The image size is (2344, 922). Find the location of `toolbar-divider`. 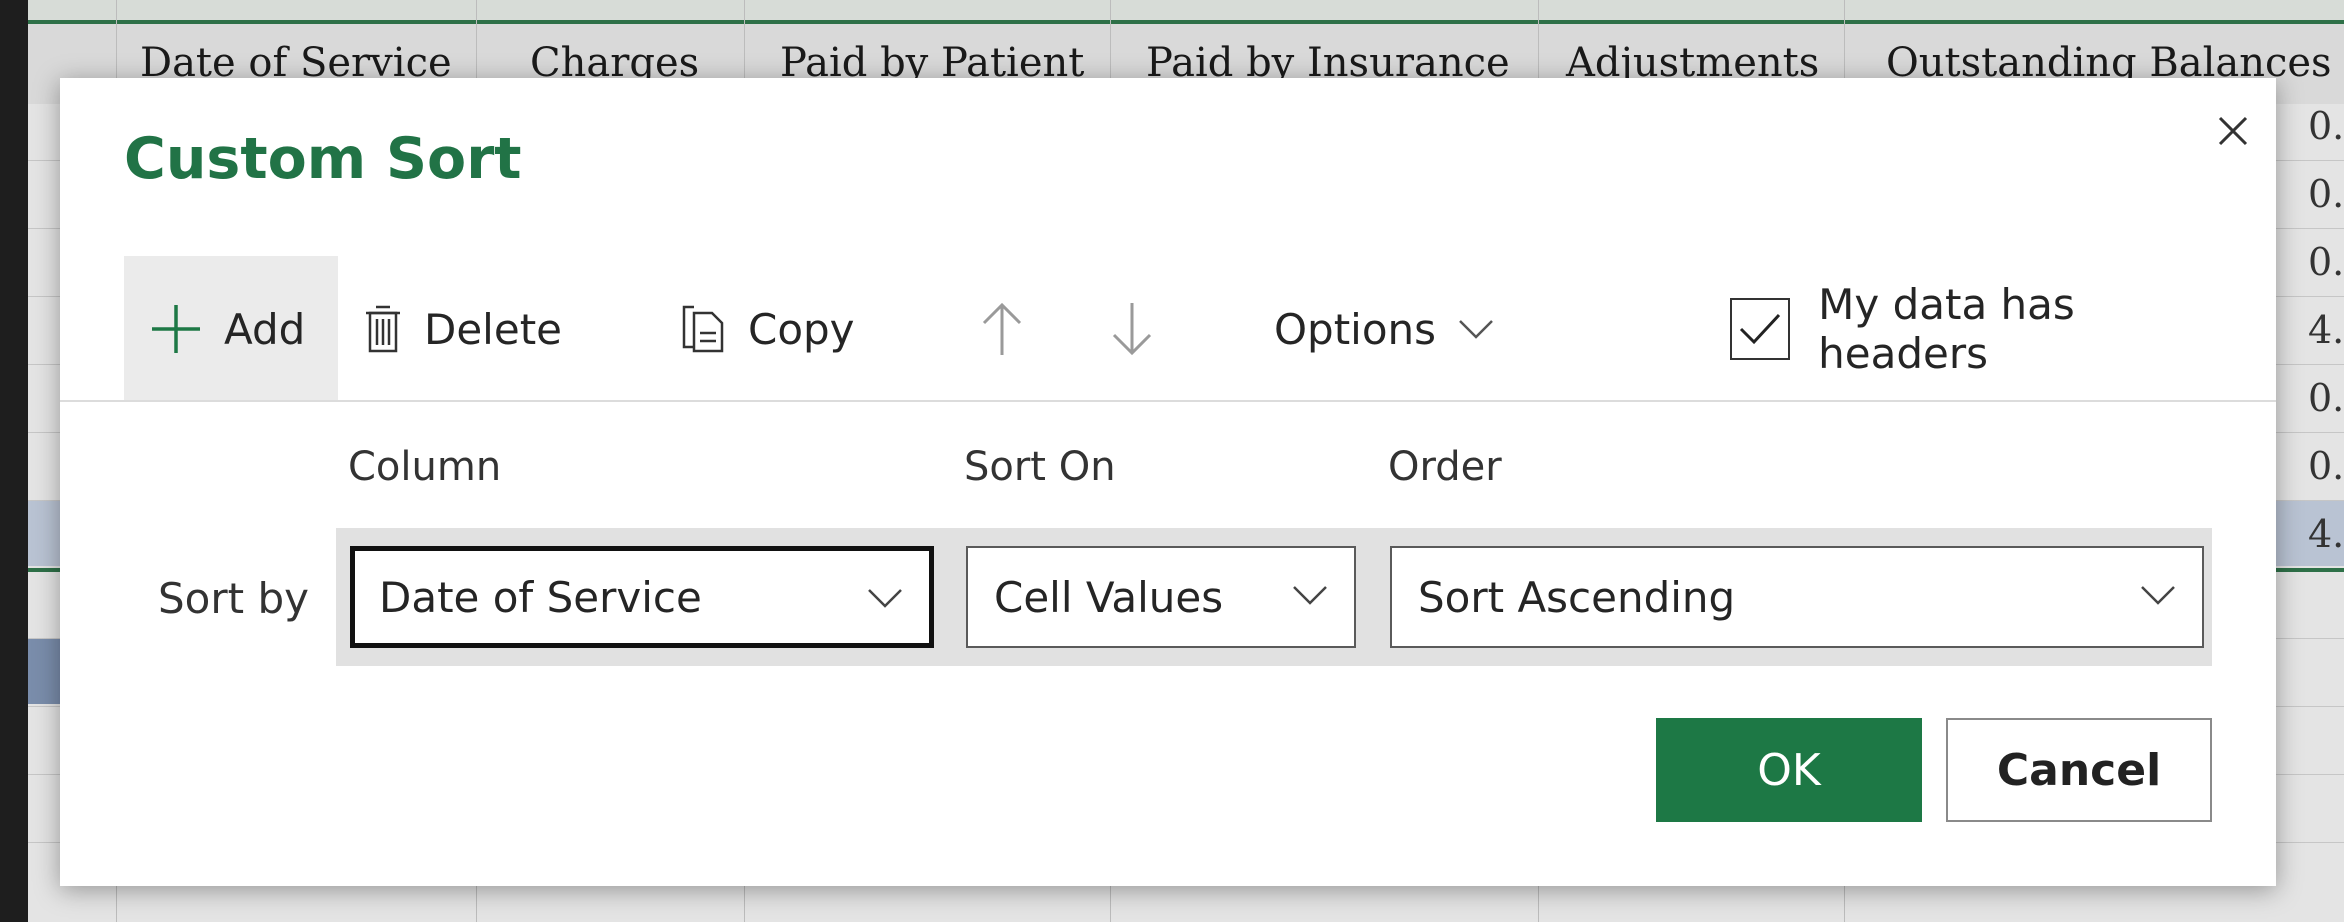

toolbar-divider is located at coordinates (1168, 401).